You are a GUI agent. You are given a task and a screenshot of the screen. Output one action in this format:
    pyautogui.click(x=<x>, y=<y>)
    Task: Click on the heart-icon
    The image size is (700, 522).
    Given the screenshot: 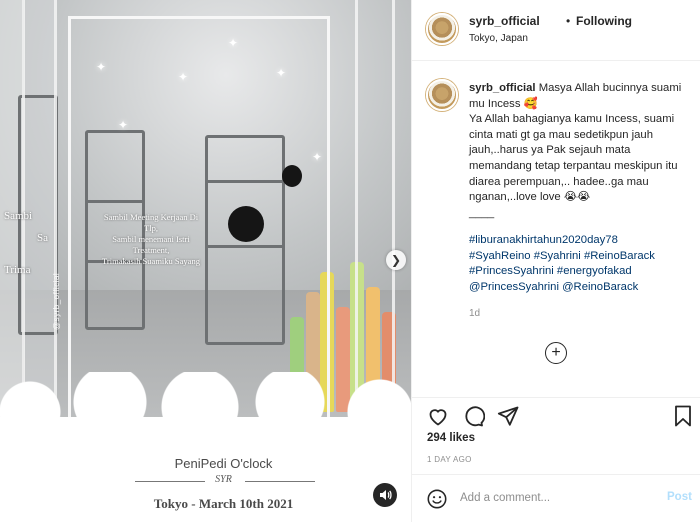 What is the action you would take?
    pyautogui.click(x=438, y=416)
    